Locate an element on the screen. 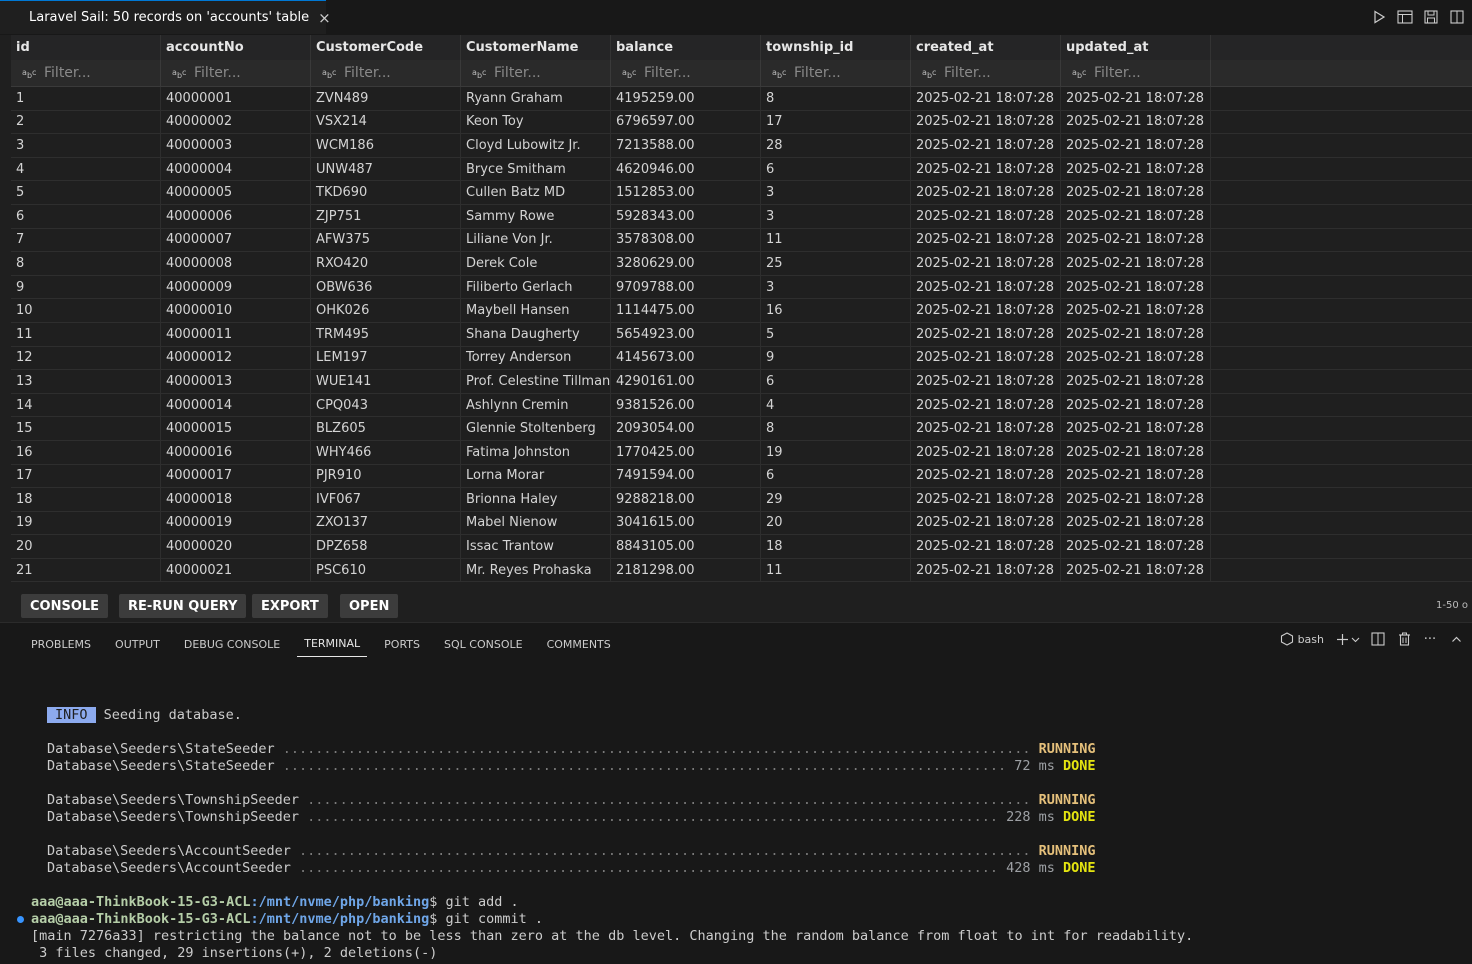 The width and height of the screenshot is (1472, 964). table-cell: Cullen Batz MD is located at coordinates (536, 192).